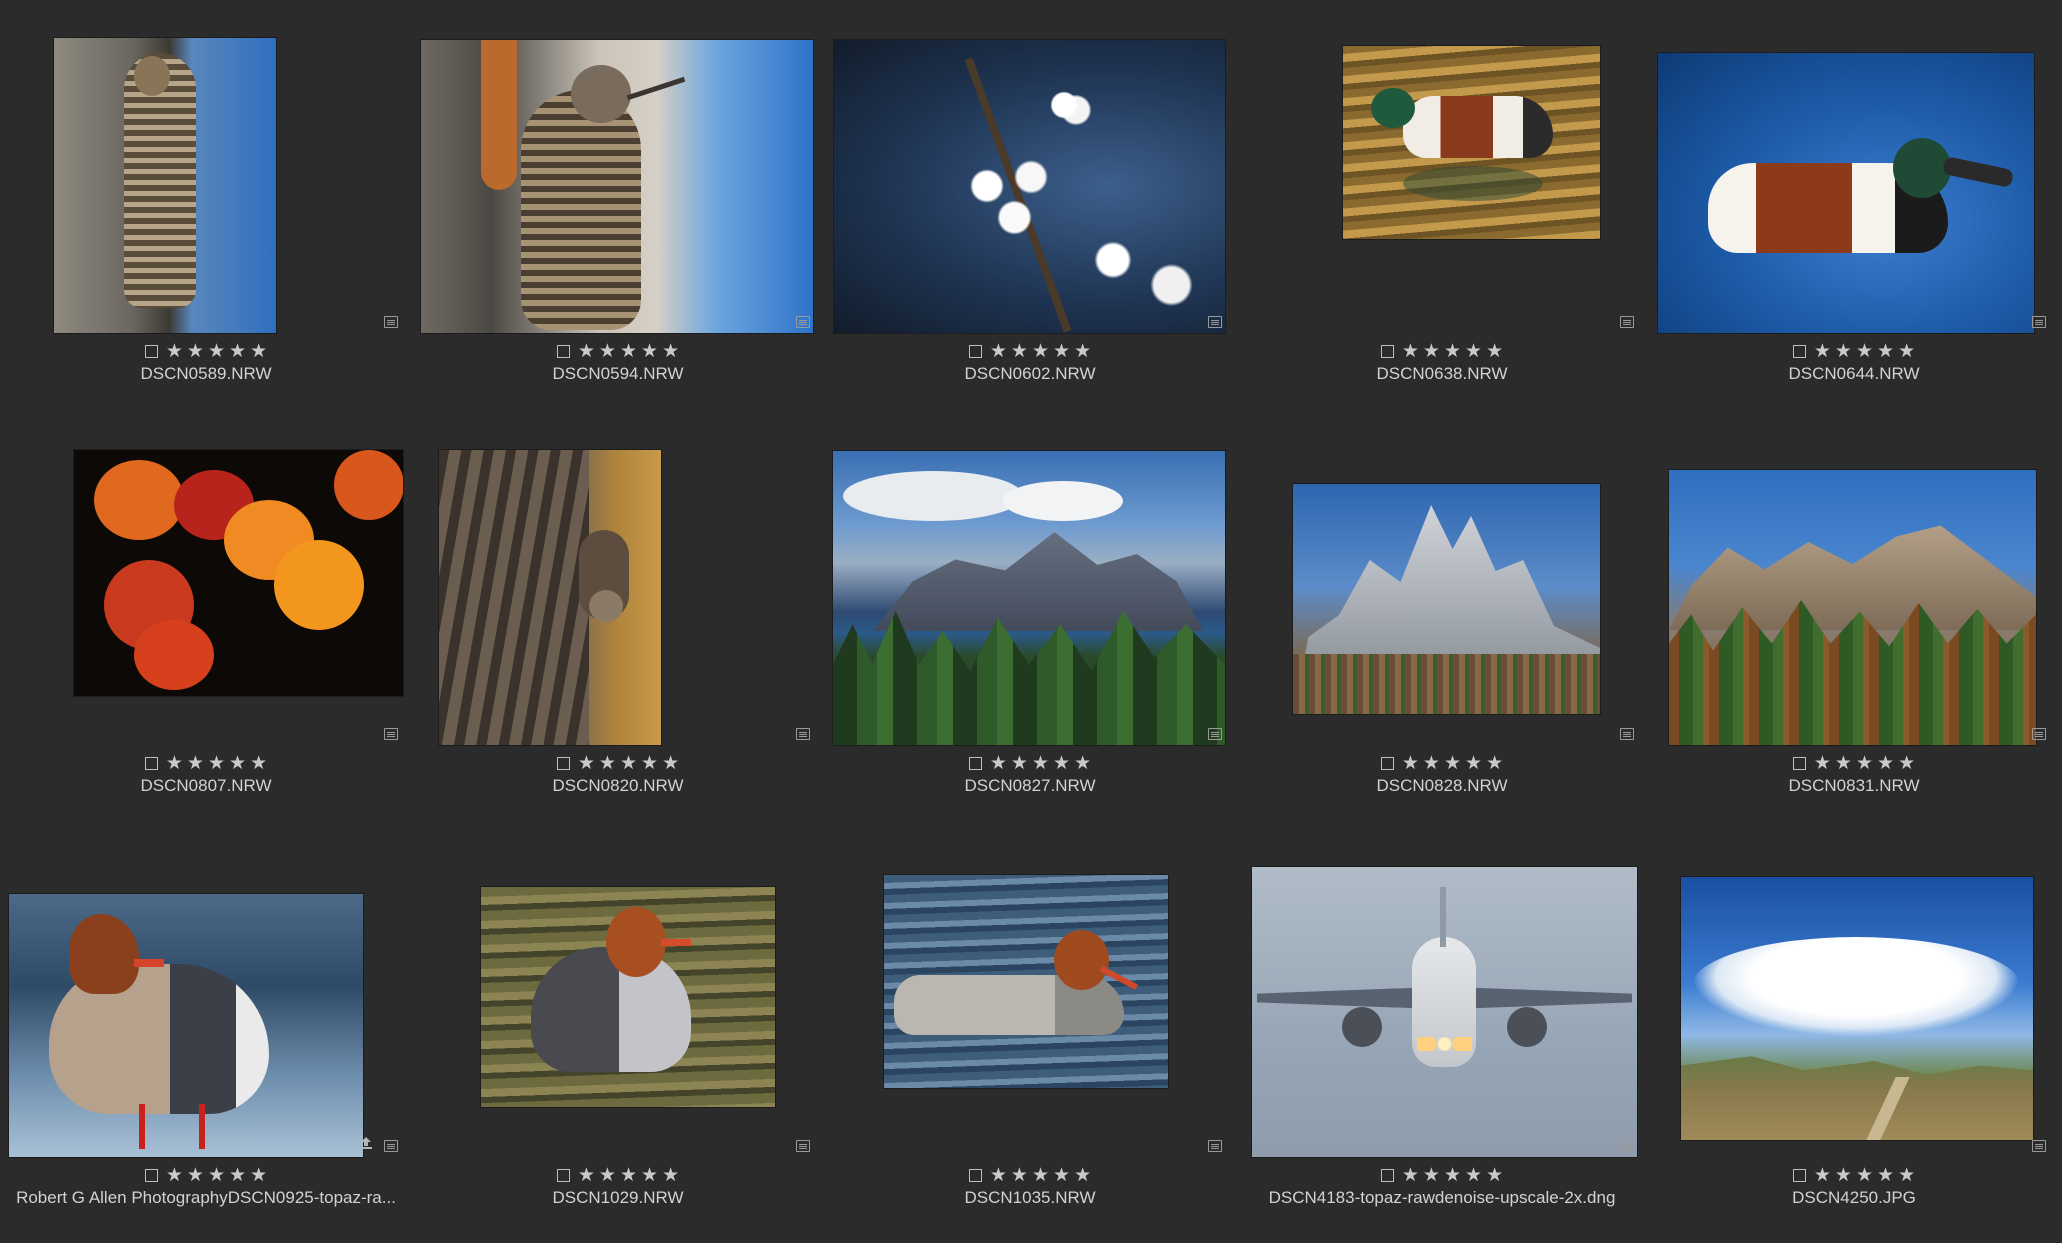 This screenshot has height=1243, width=2062. I want to click on file-name: DSCN4250.JPG, so click(1854, 1198).